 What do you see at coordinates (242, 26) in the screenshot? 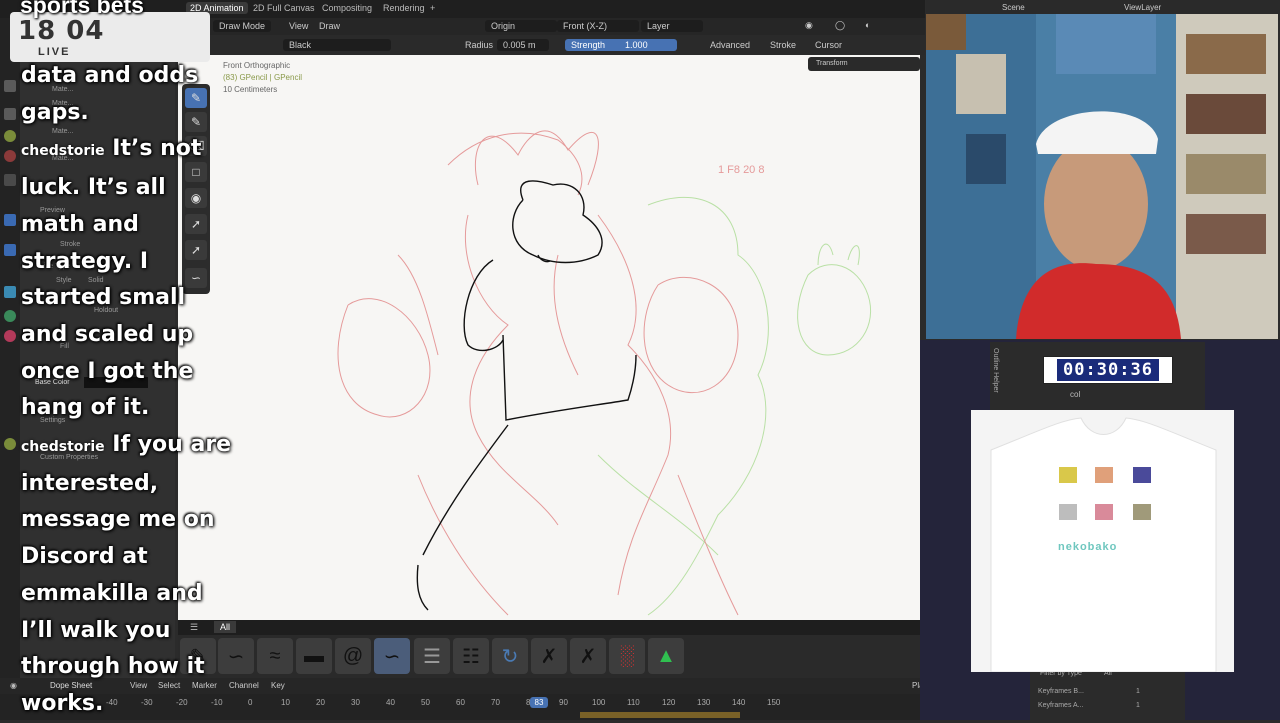
I see `mode-dropdown: Draw Mode` at bounding box center [242, 26].